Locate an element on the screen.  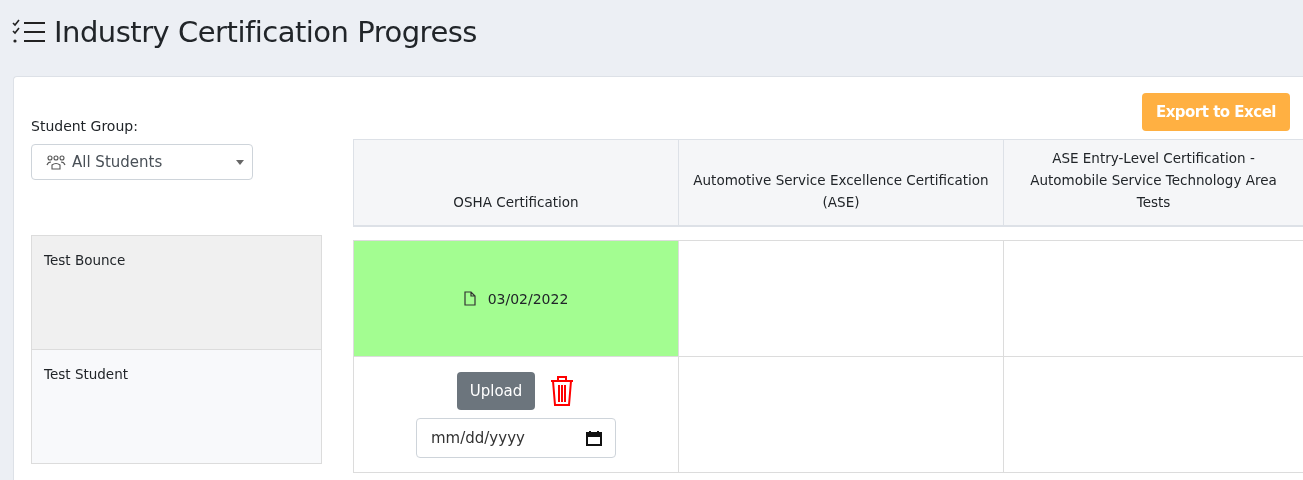
caret-icon is located at coordinates (240, 162).